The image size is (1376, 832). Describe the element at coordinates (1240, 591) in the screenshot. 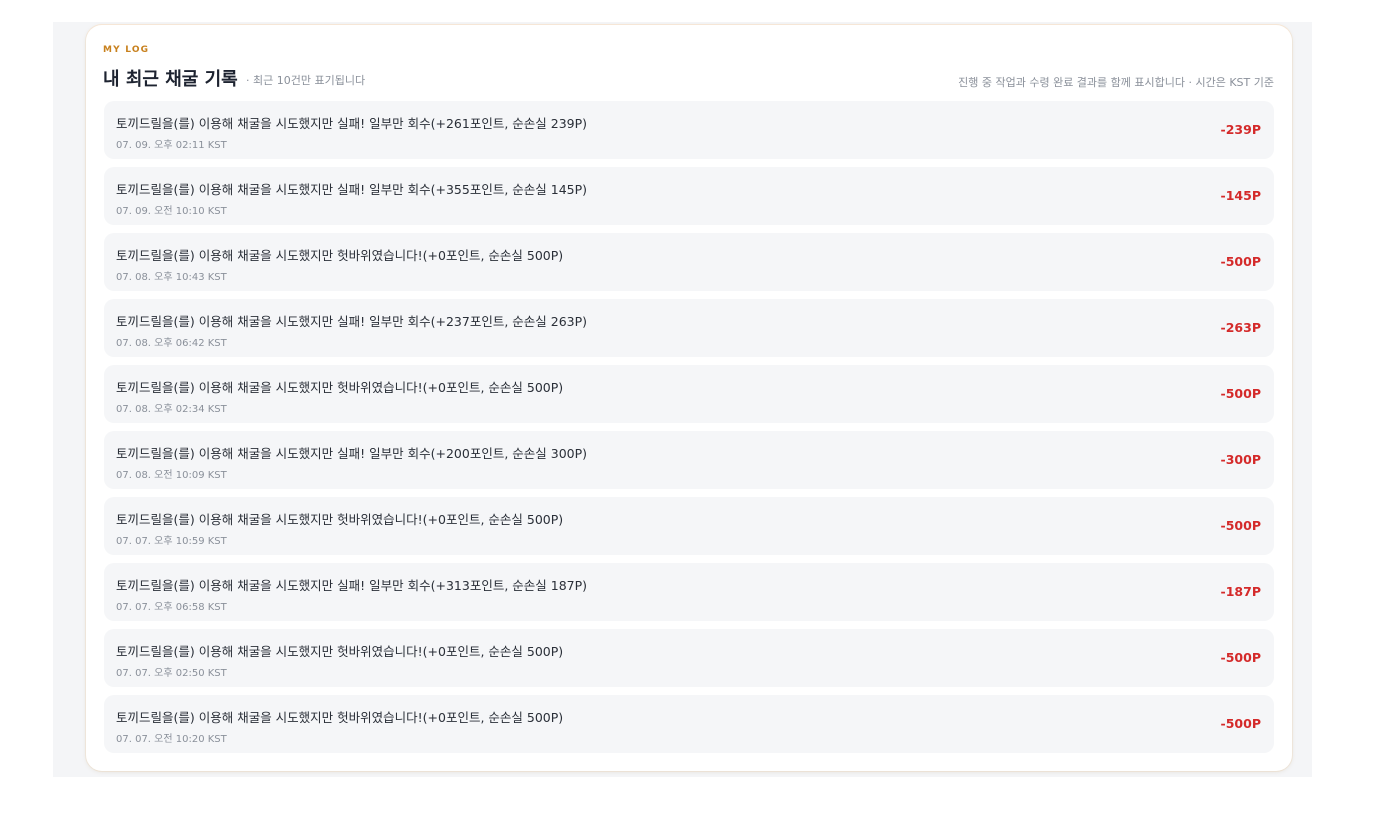

I see `log-amount: -187P` at that location.